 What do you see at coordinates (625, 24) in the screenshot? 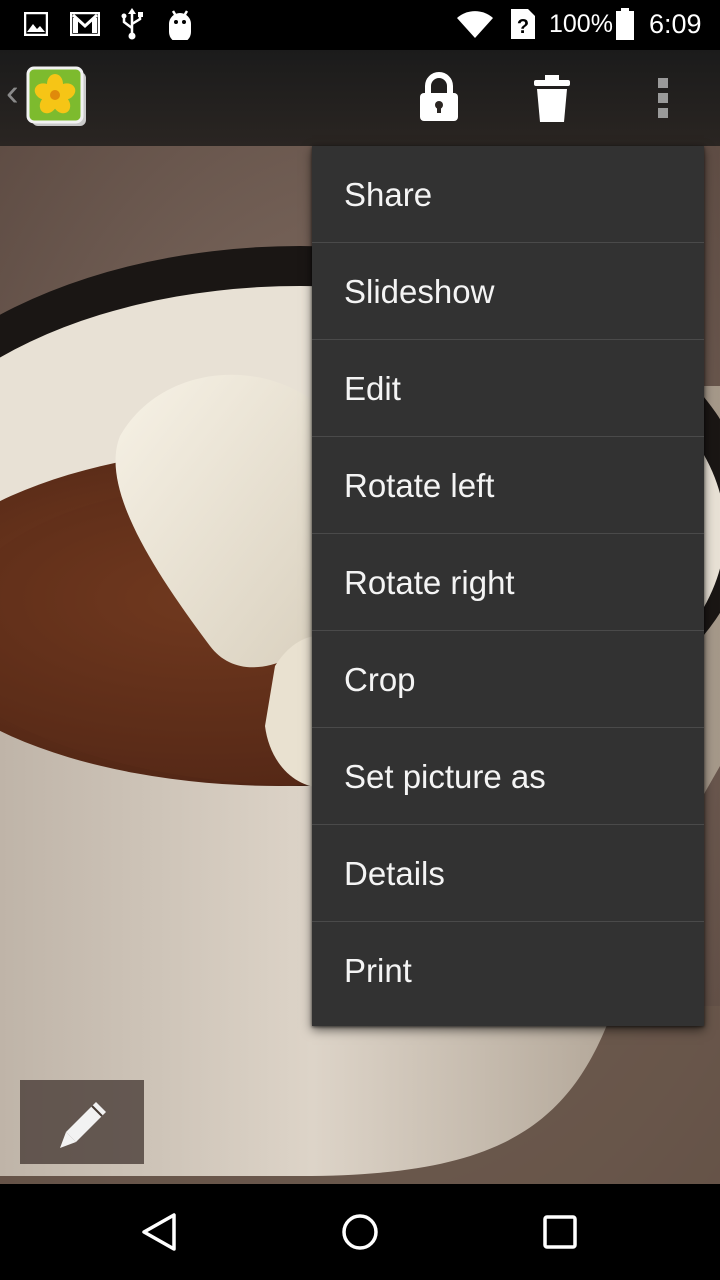
I see `battery-icon` at bounding box center [625, 24].